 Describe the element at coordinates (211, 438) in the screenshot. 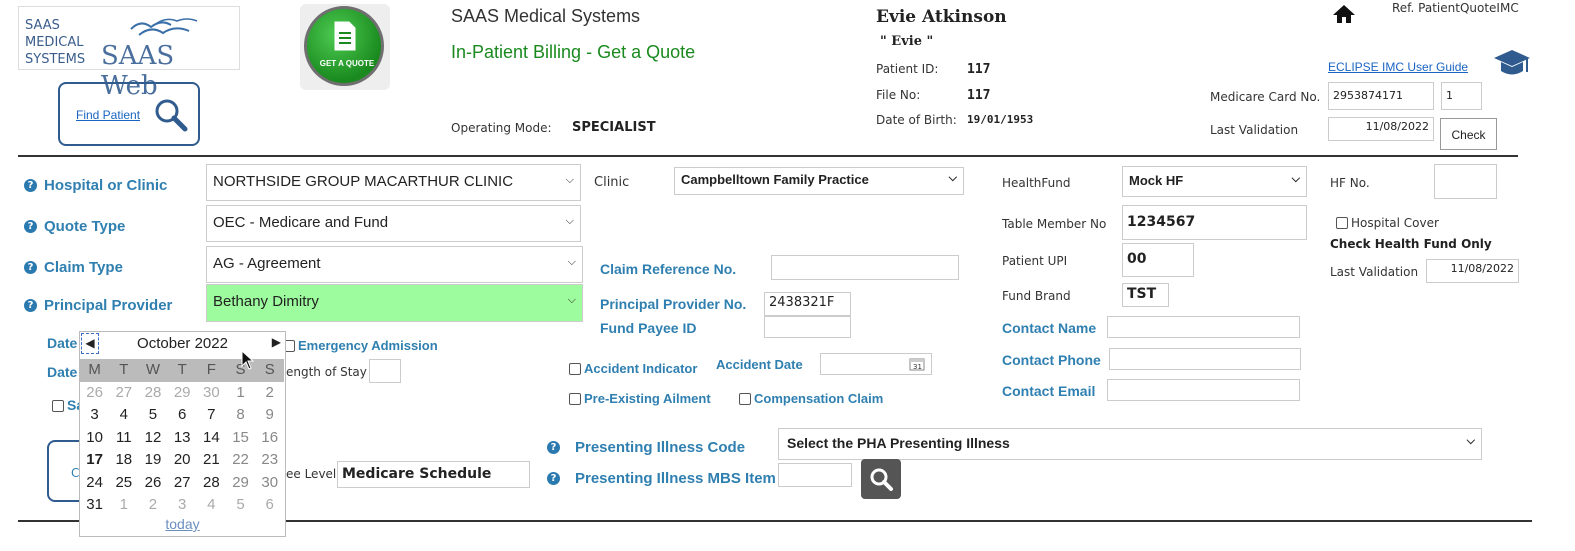

I see `calendar-day: 14` at that location.